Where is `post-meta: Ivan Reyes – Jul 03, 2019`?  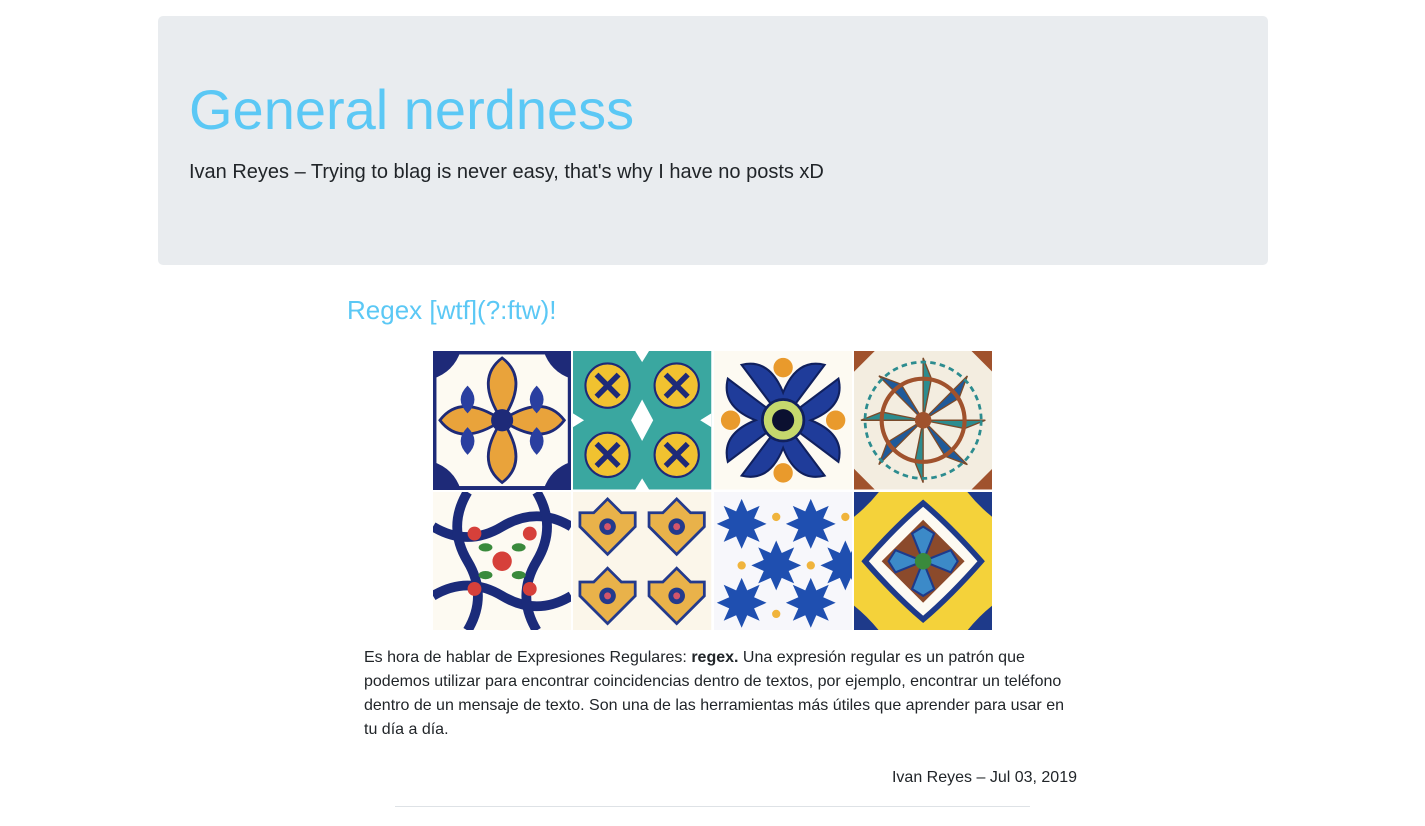
post-meta: Ivan Reyes – Jul 03, 2019 is located at coordinates (984, 777).